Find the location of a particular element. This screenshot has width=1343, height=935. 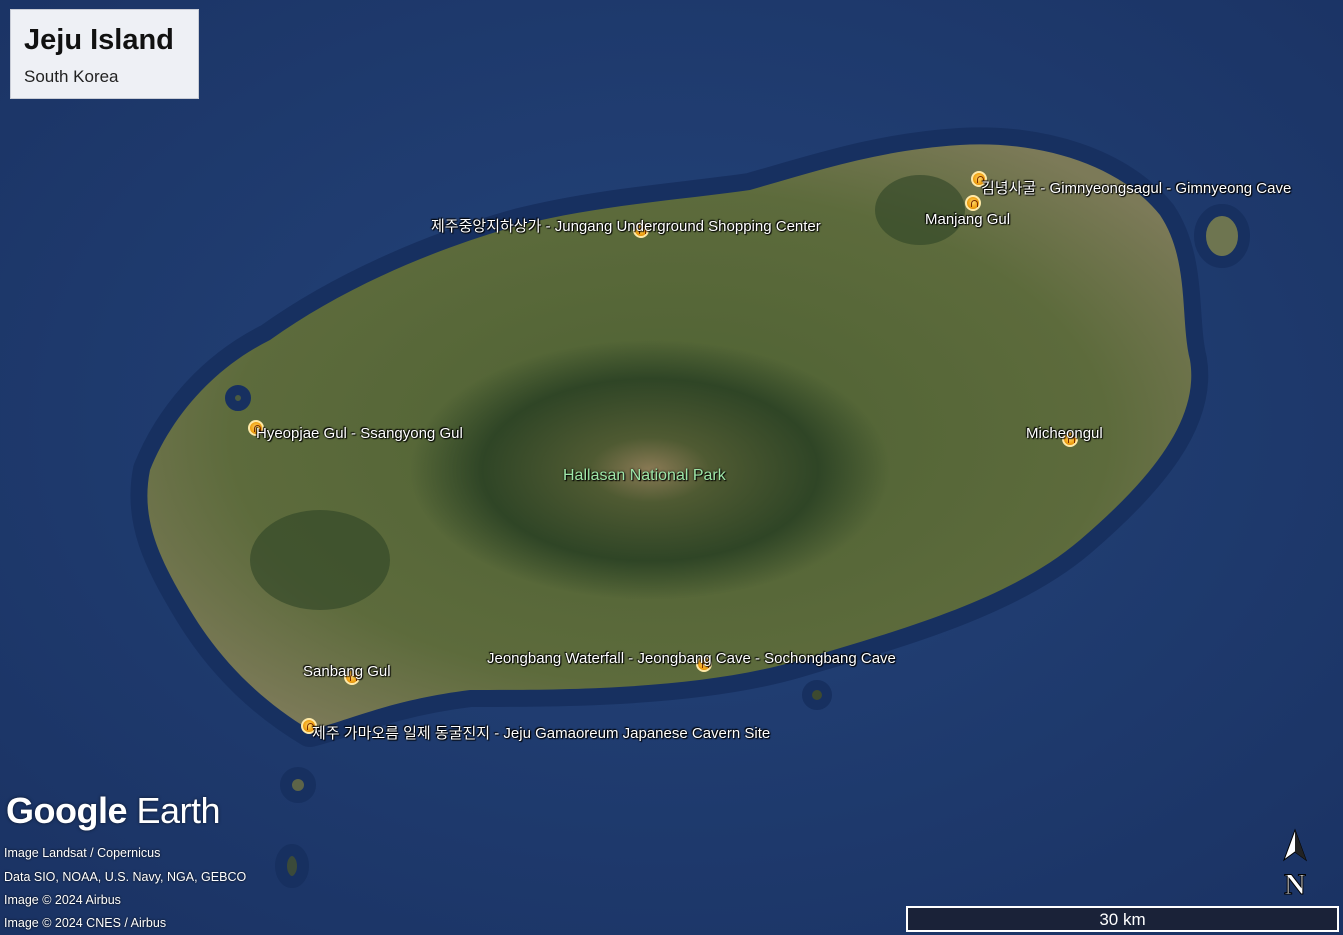

placemark-manjang-icon is located at coordinates (973, 203).